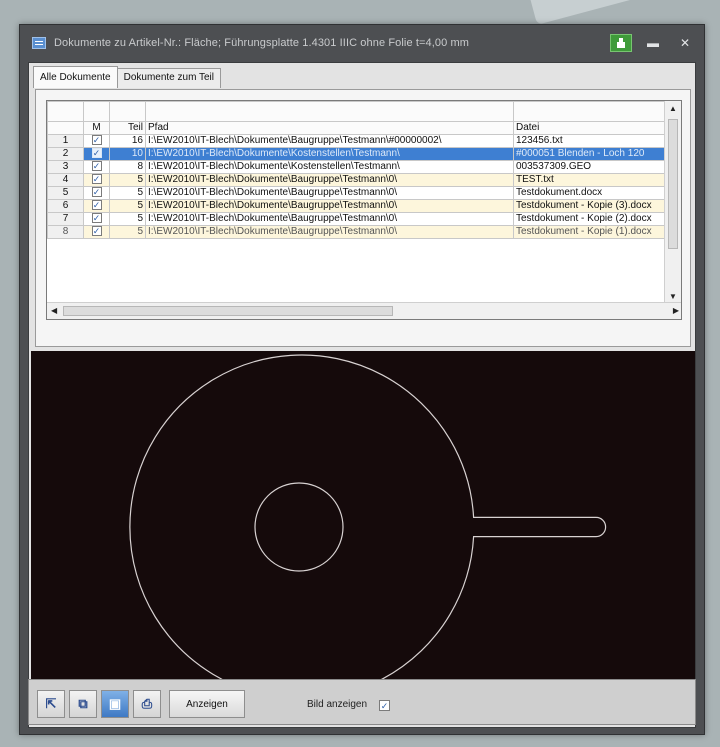 The width and height of the screenshot is (720, 747). I want to click on window-status-glyph, so click(621, 43).